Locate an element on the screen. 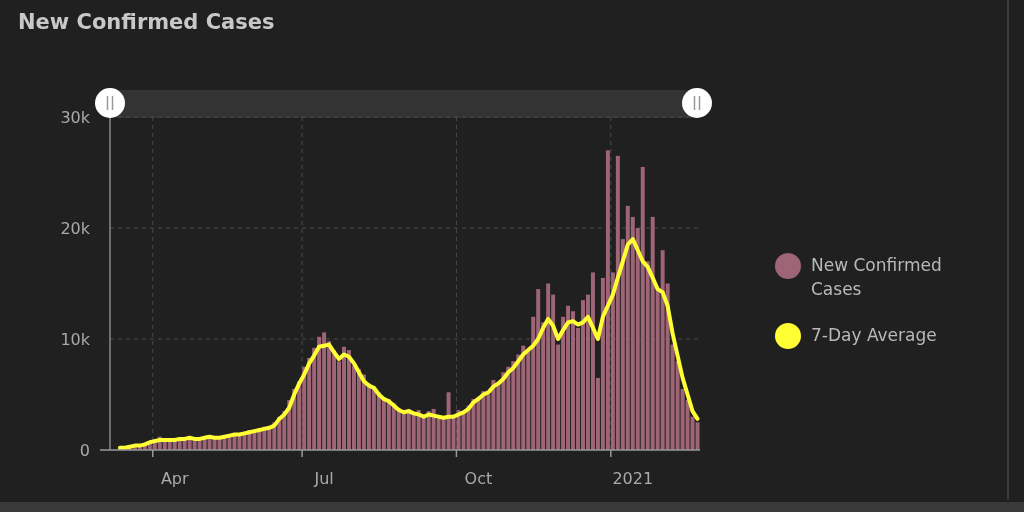 This screenshot has height=512, width=1024. legend-label: New Confirmed Cases is located at coordinates (877, 277).